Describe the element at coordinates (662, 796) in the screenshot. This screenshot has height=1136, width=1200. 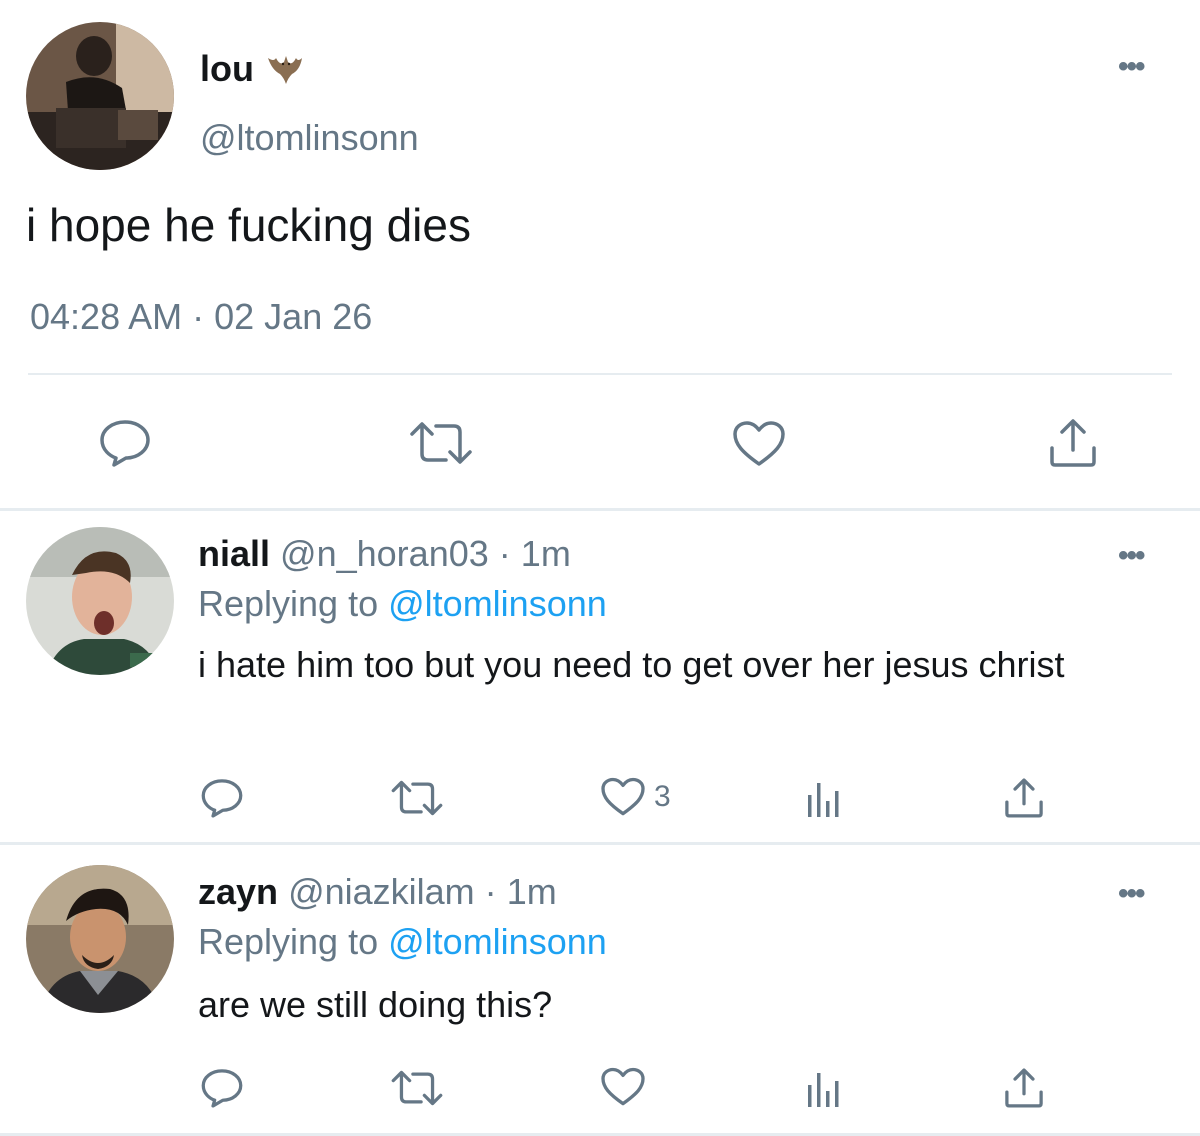
I see `like-count: 3` at that location.